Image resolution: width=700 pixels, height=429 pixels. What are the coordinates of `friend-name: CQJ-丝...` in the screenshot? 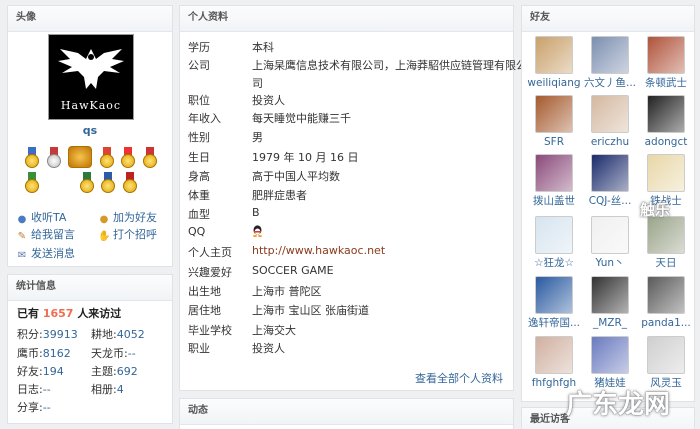 It's located at (610, 201).